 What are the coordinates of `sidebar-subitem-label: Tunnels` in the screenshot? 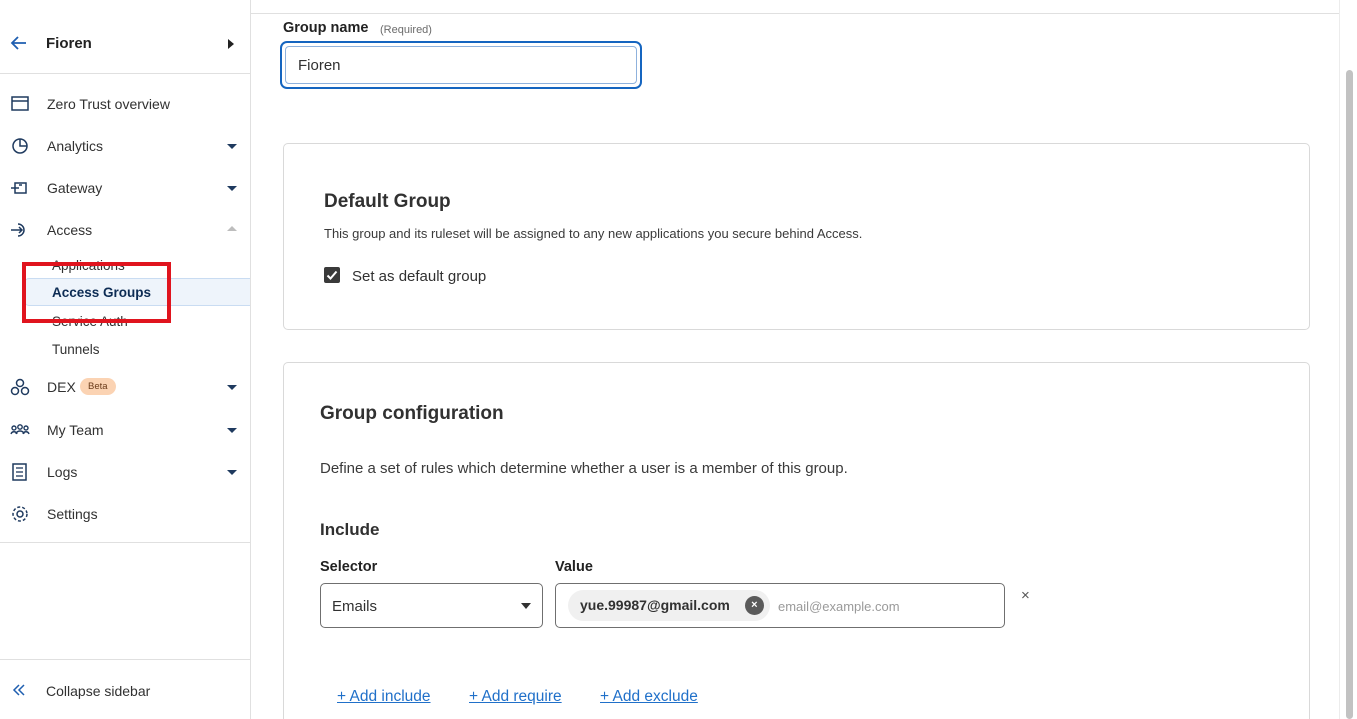 It's located at (76, 349).